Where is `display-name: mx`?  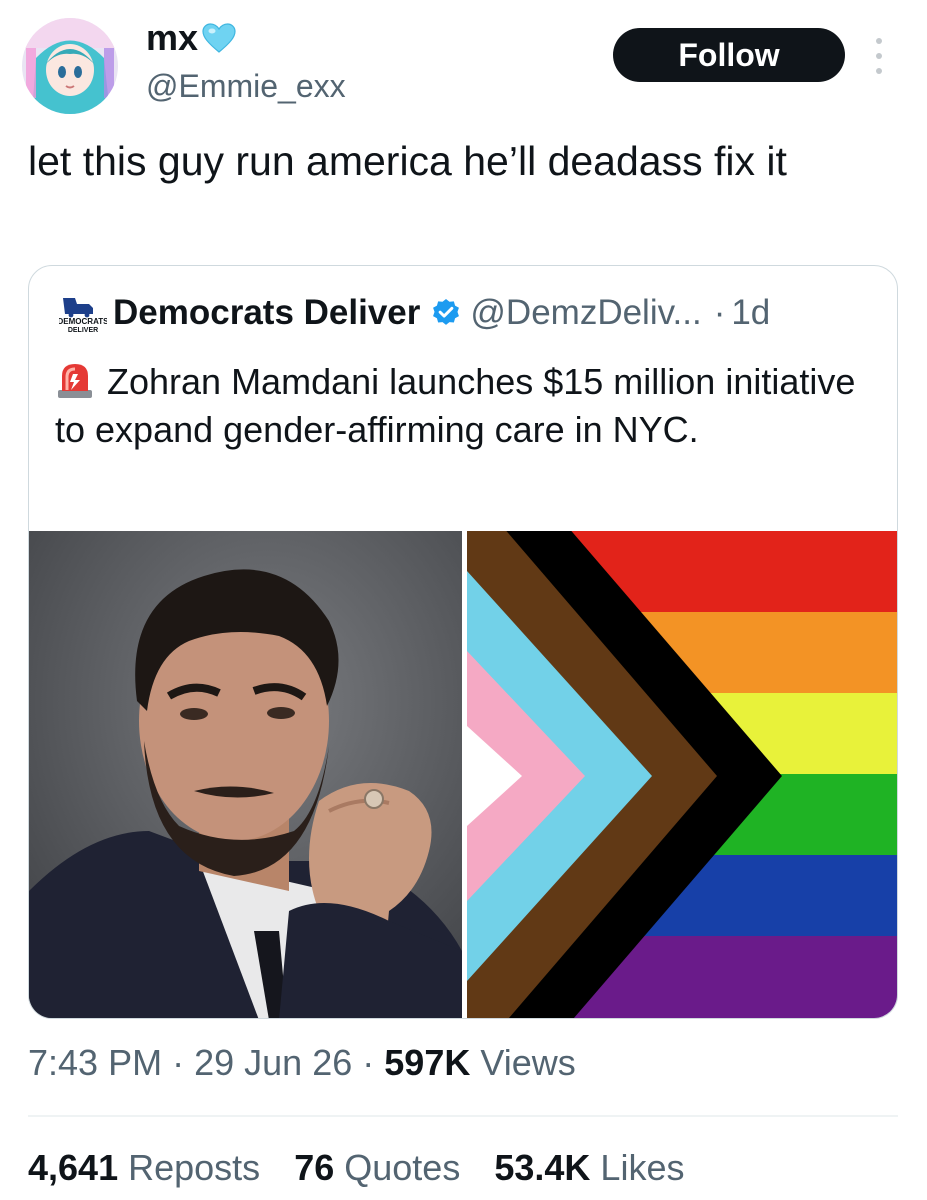
display-name: mx is located at coordinates (172, 38).